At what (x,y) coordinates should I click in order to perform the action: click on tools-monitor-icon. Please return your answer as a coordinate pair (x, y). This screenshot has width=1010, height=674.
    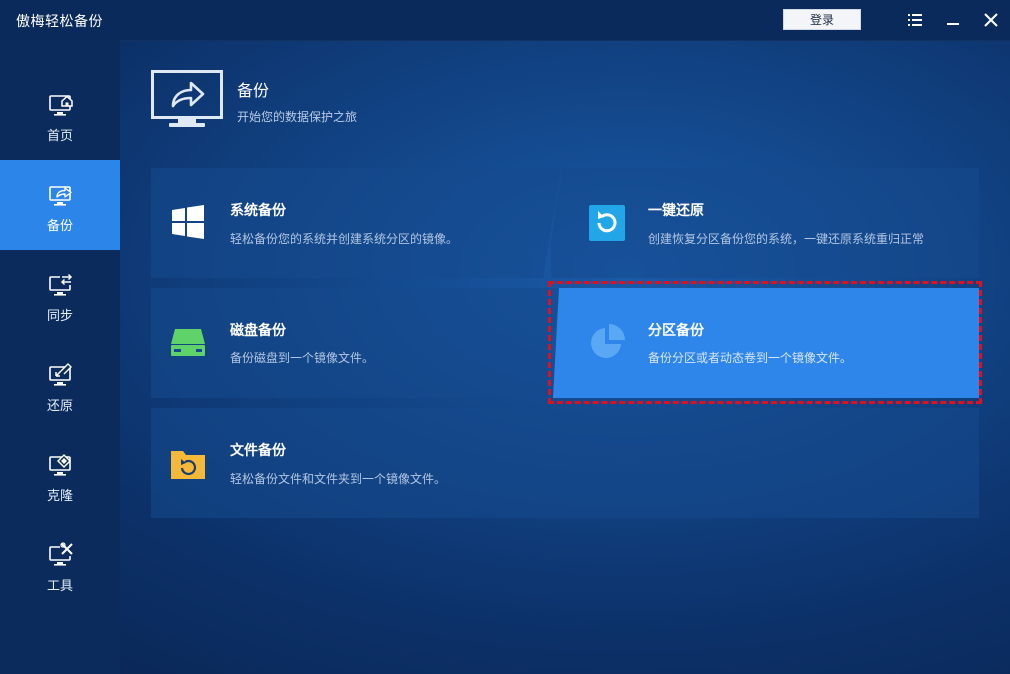
    Looking at the image, I should click on (61, 554).